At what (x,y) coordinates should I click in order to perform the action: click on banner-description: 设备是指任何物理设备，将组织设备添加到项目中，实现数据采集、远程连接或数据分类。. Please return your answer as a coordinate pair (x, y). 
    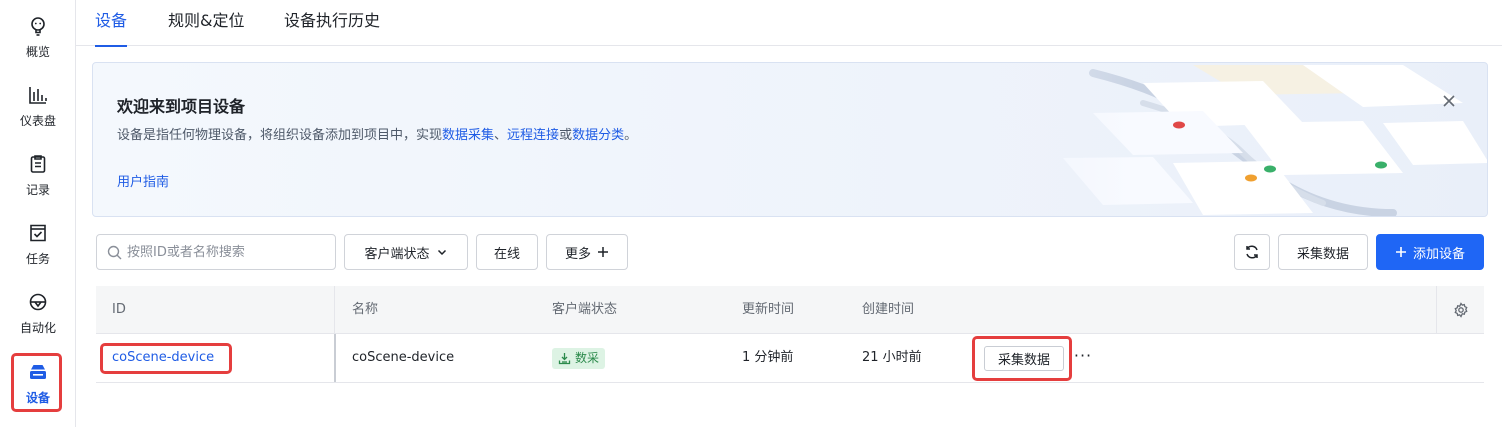
    Looking at the image, I should click on (377, 133).